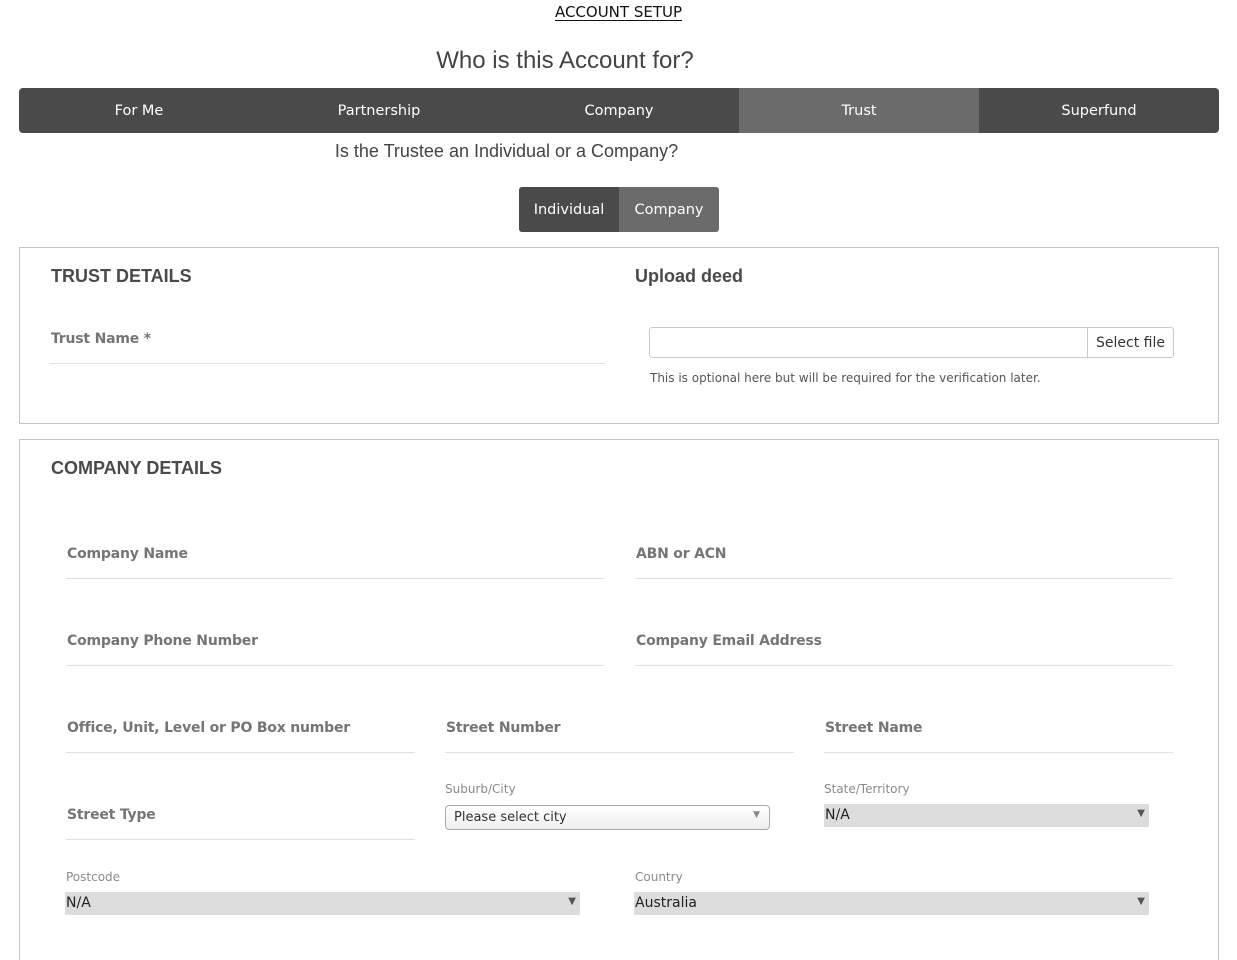 Image resolution: width=1237 pixels, height=960 pixels. I want to click on upload-deed-title: Upload deed, so click(689, 276).